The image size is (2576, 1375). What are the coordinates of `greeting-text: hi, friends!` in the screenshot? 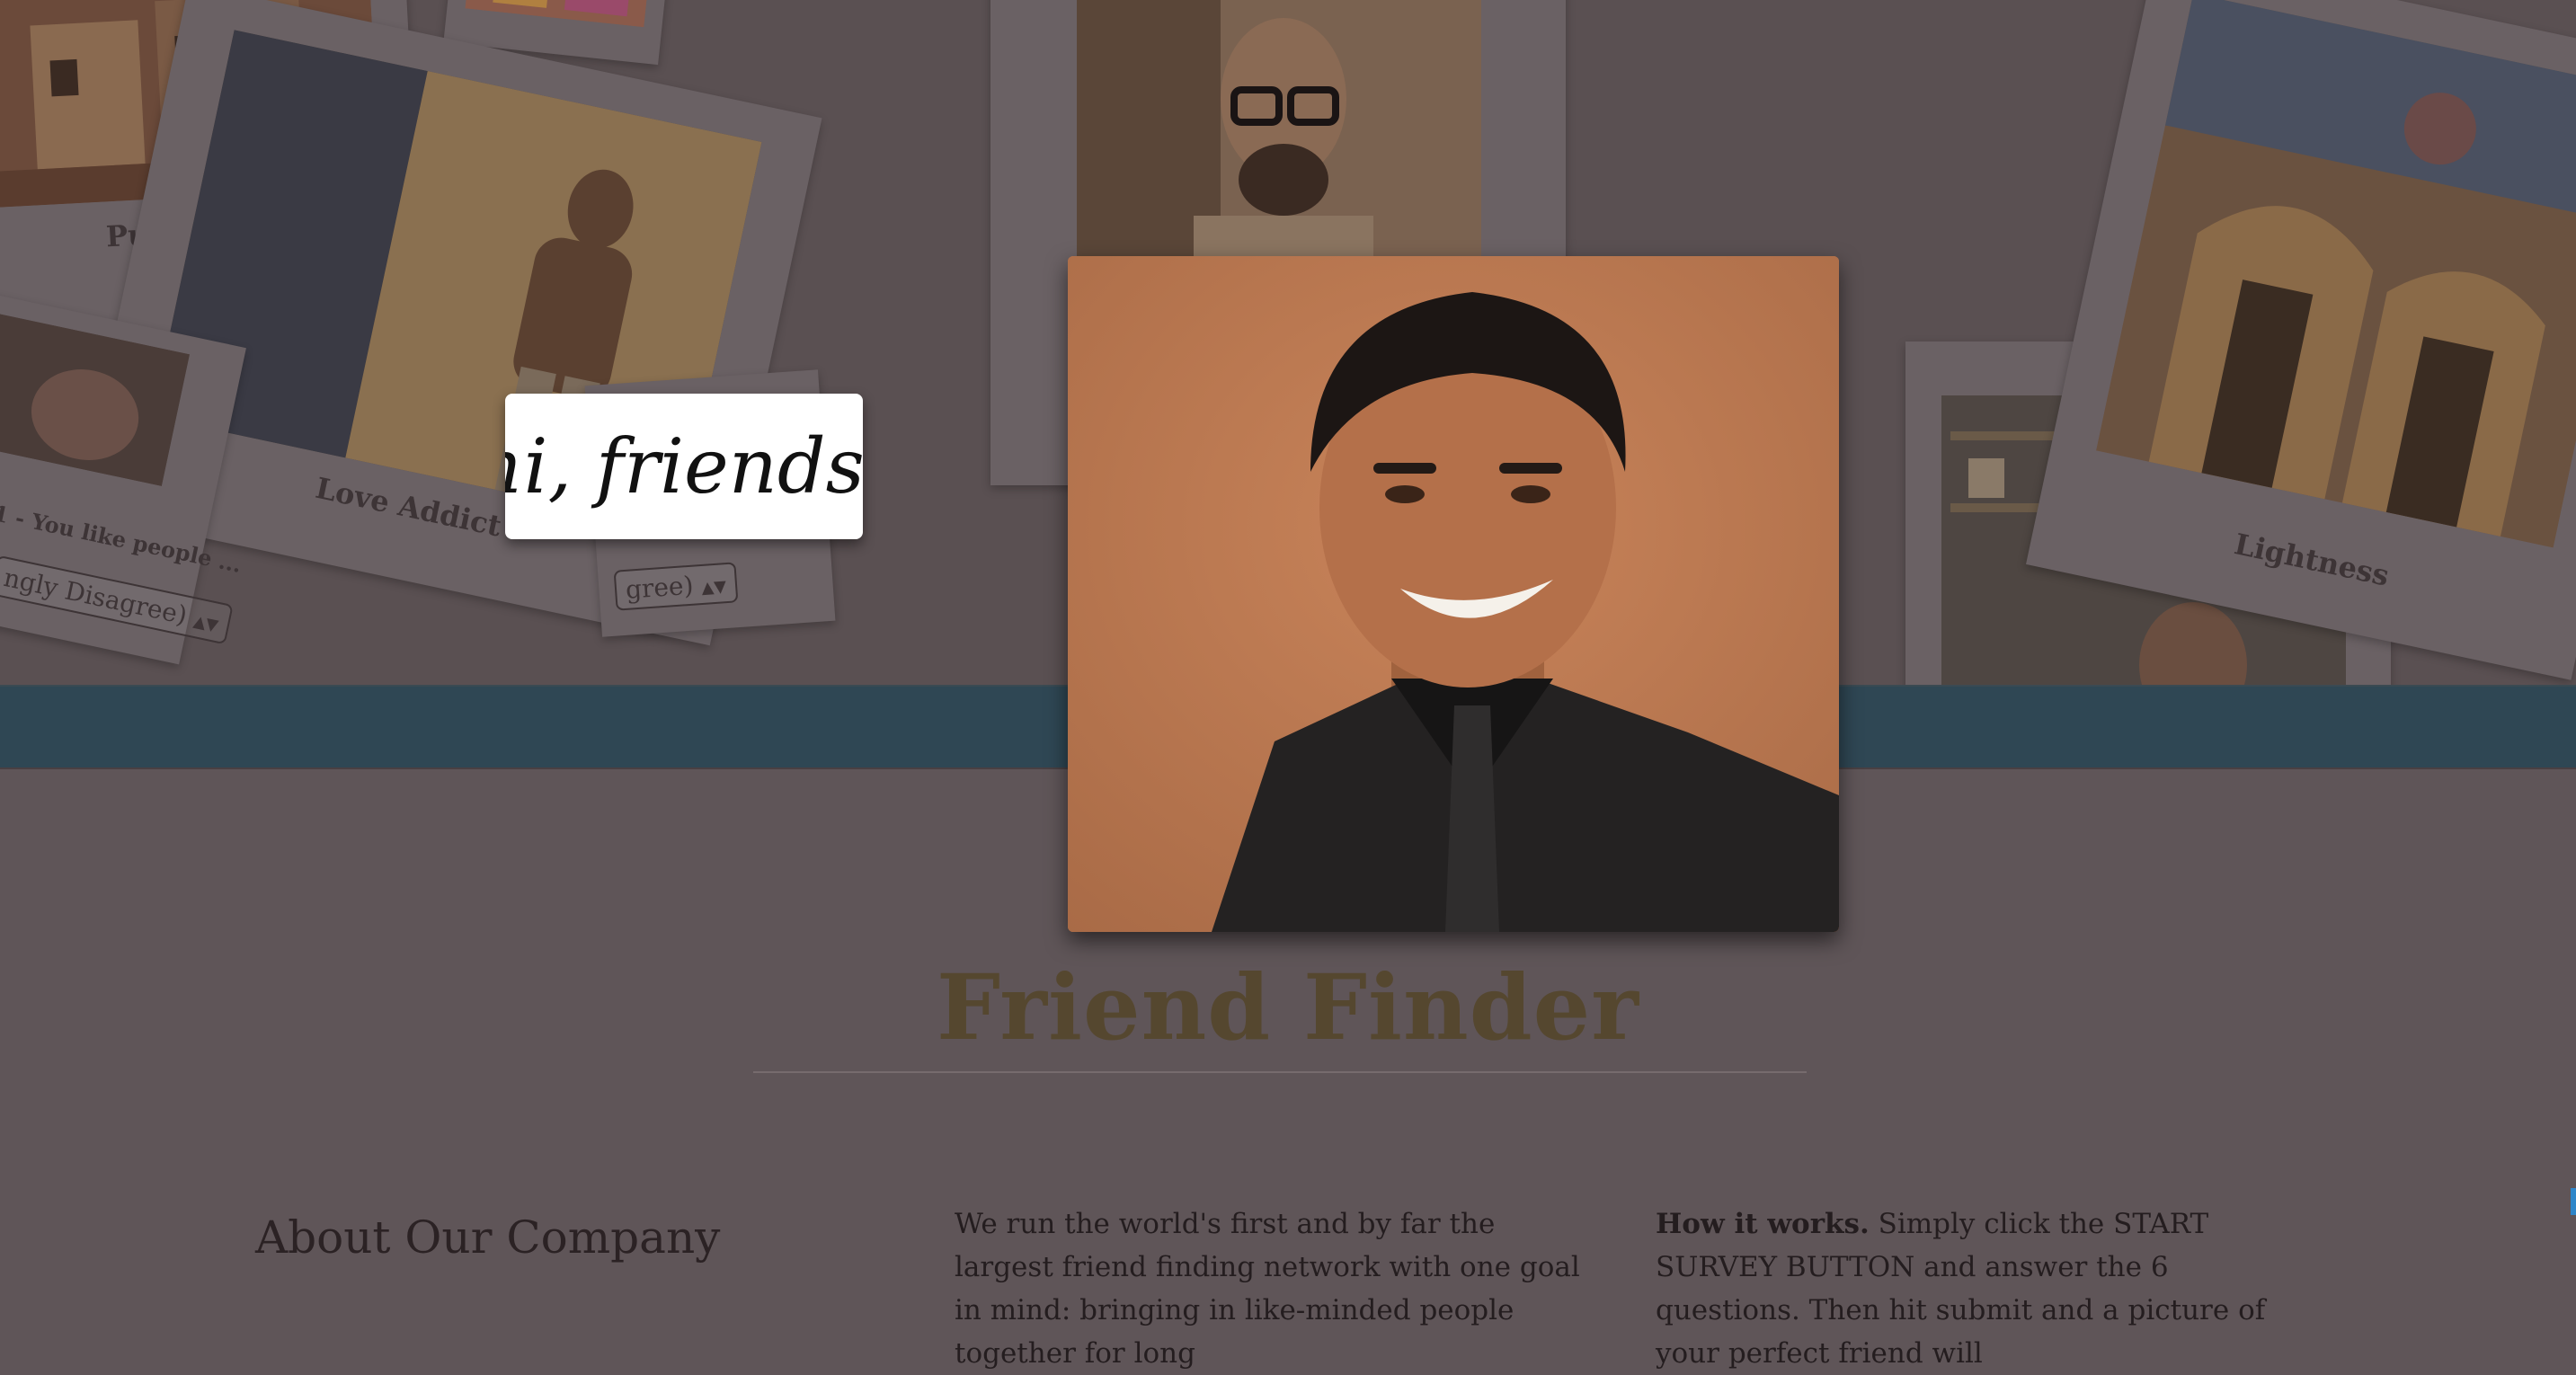 It's located at (684, 466).